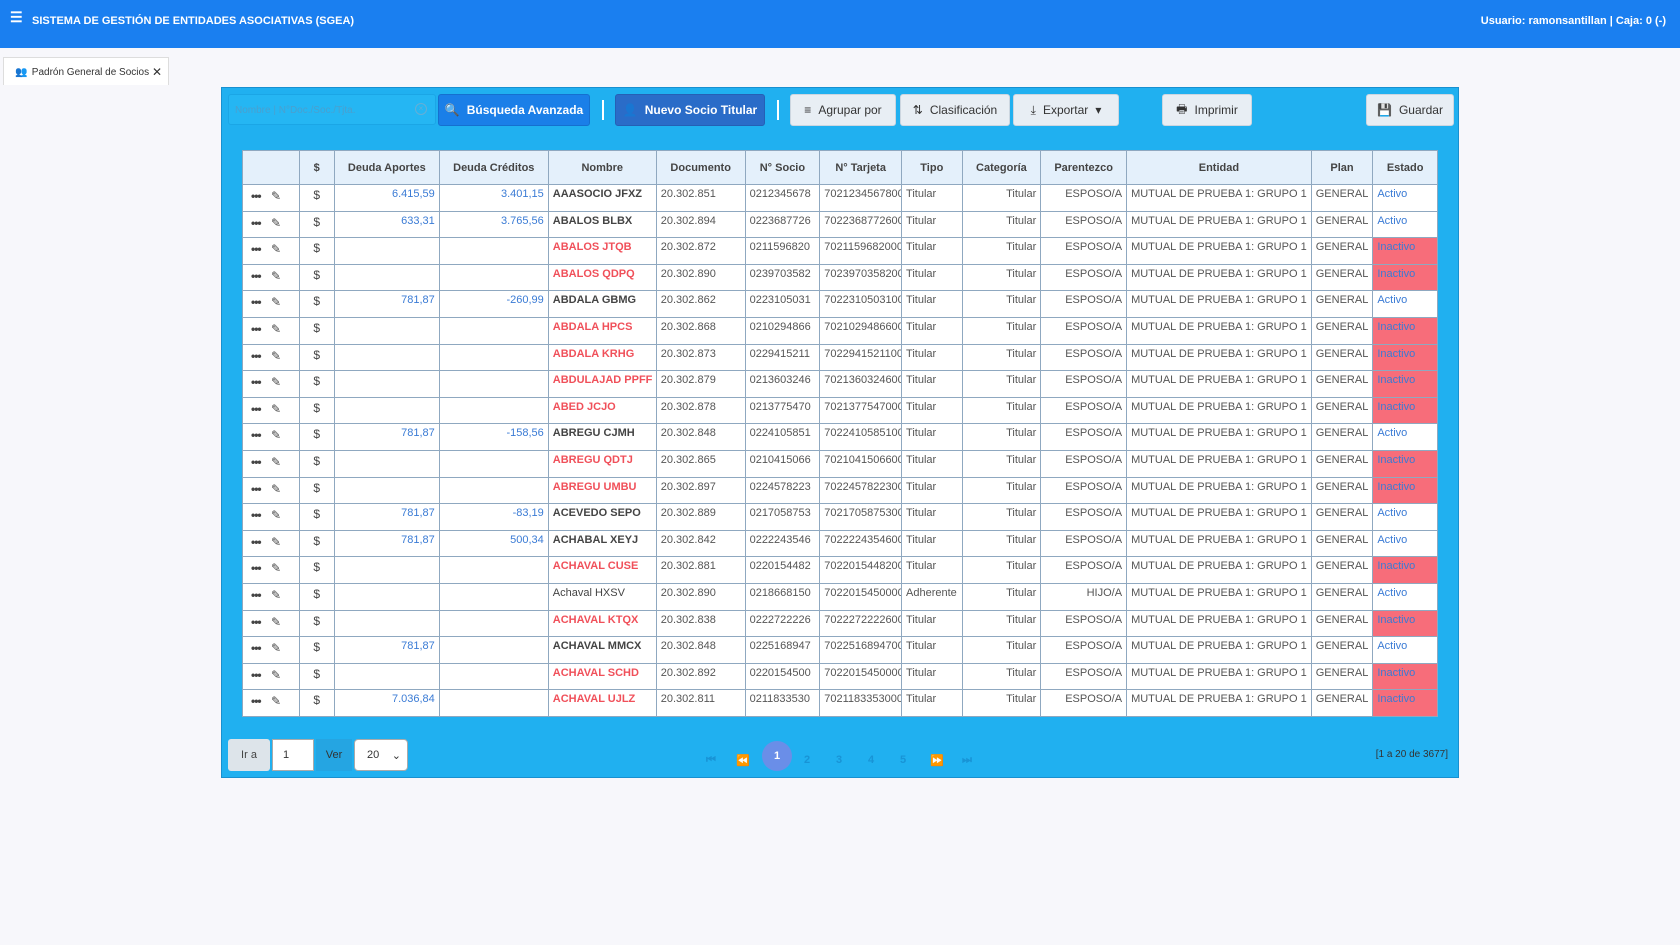 This screenshot has width=1680, height=945. I want to click on column-header: Estado, so click(1405, 167).